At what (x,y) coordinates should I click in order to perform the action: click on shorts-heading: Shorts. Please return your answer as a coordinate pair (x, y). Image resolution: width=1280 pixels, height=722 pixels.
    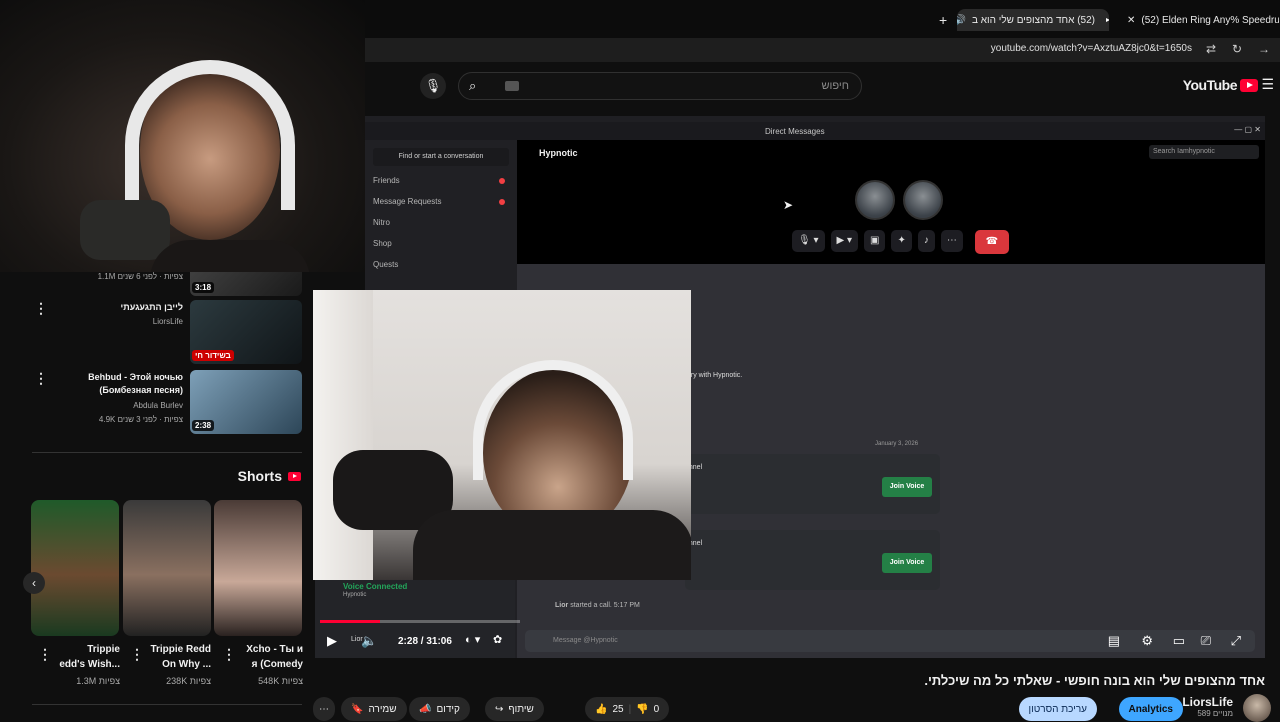
    Looking at the image, I should click on (269, 476).